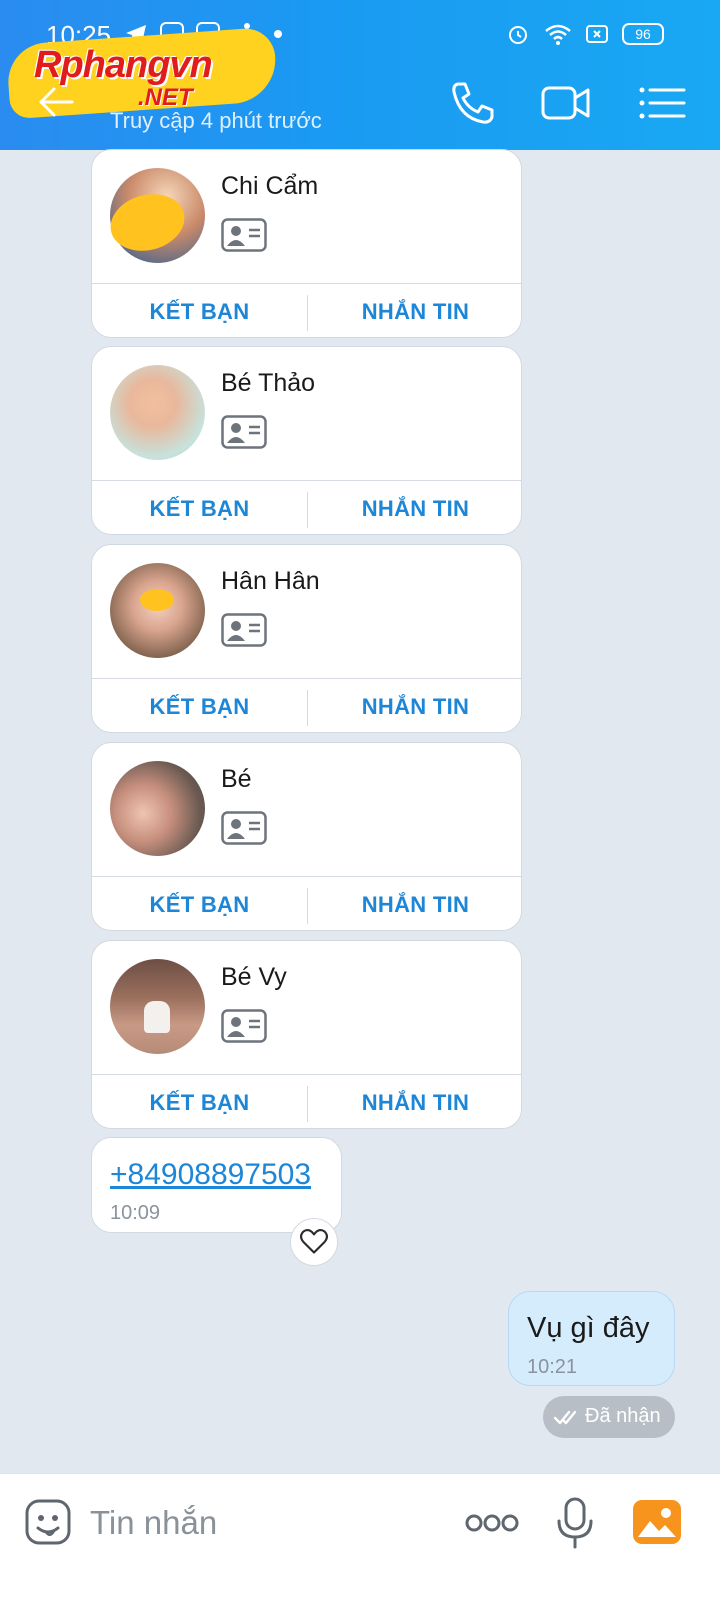 The height and width of the screenshot is (1600, 720). Describe the element at coordinates (216, 120) in the screenshot. I see `last-seen-status: Truy cập 4 phút trước` at that location.